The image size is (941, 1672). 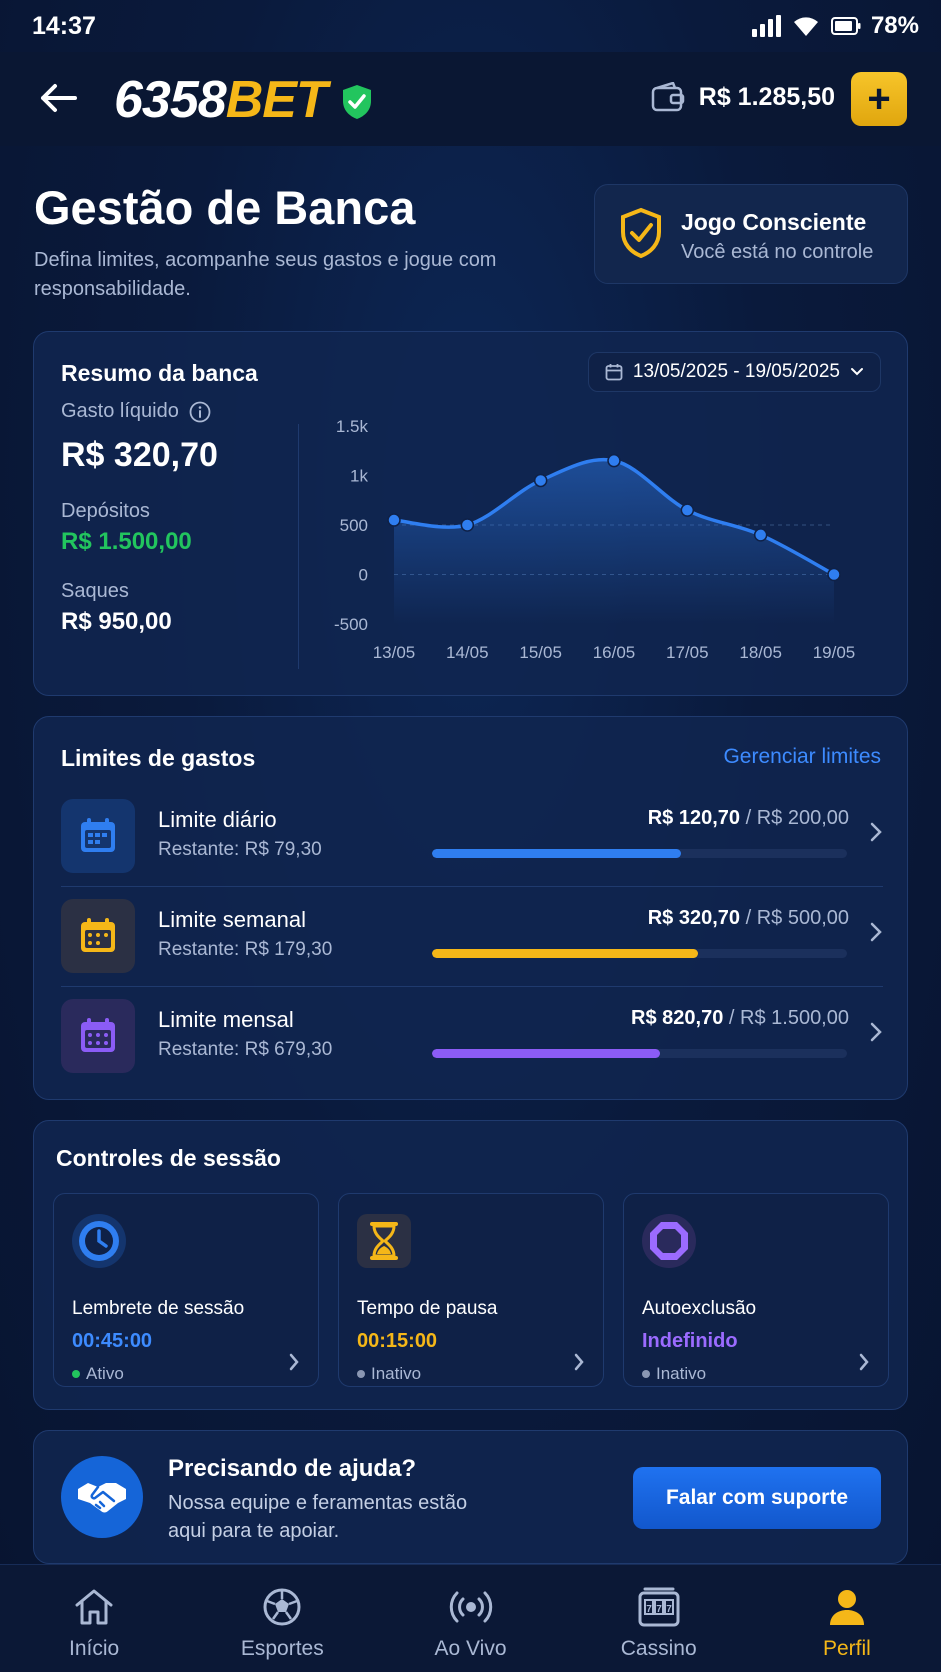 I want to click on limit-progress-monthly, so click(x=639, y=1053).